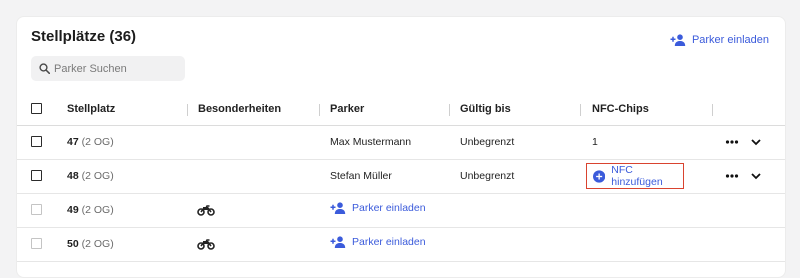  What do you see at coordinates (114, 68) in the screenshot?
I see `search-input` at bounding box center [114, 68].